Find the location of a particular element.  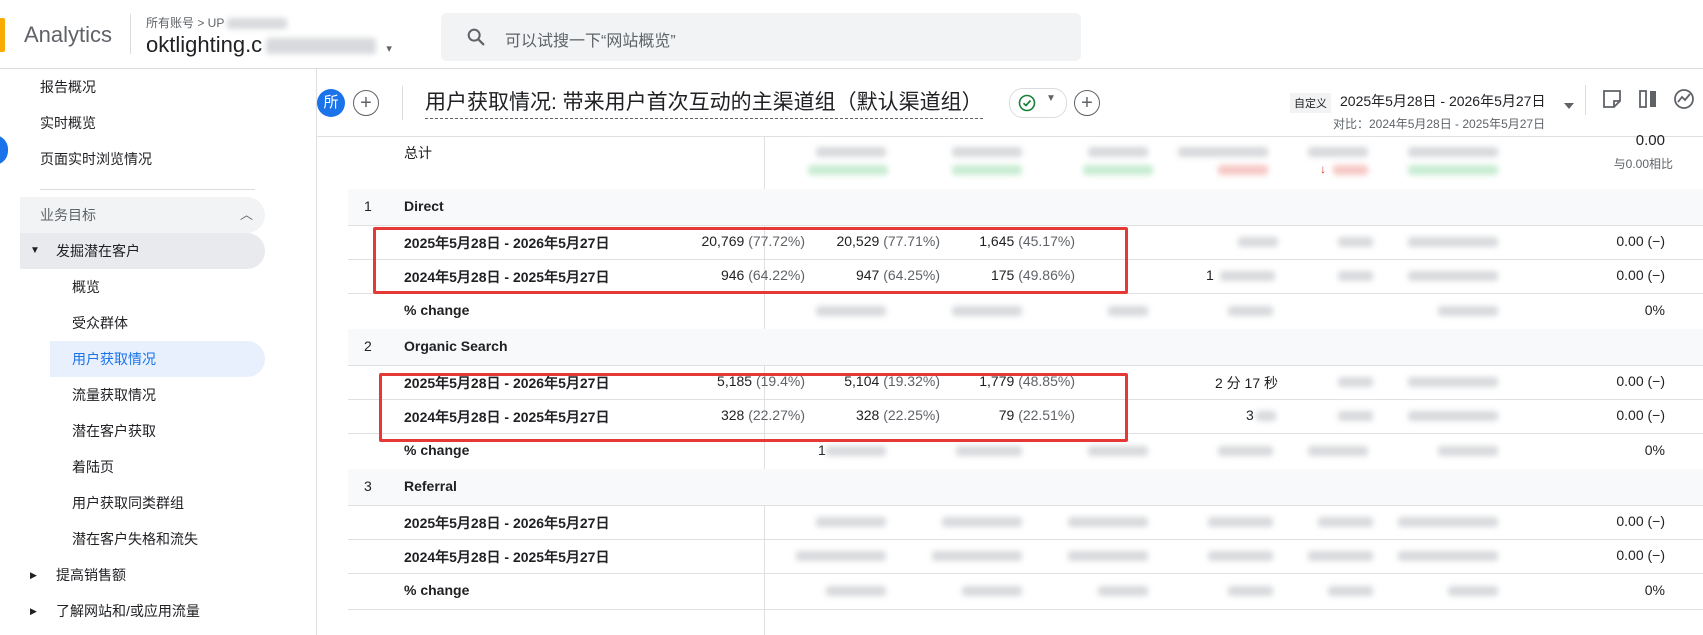

brand-name: Analytics is located at coordinates (68, 34).